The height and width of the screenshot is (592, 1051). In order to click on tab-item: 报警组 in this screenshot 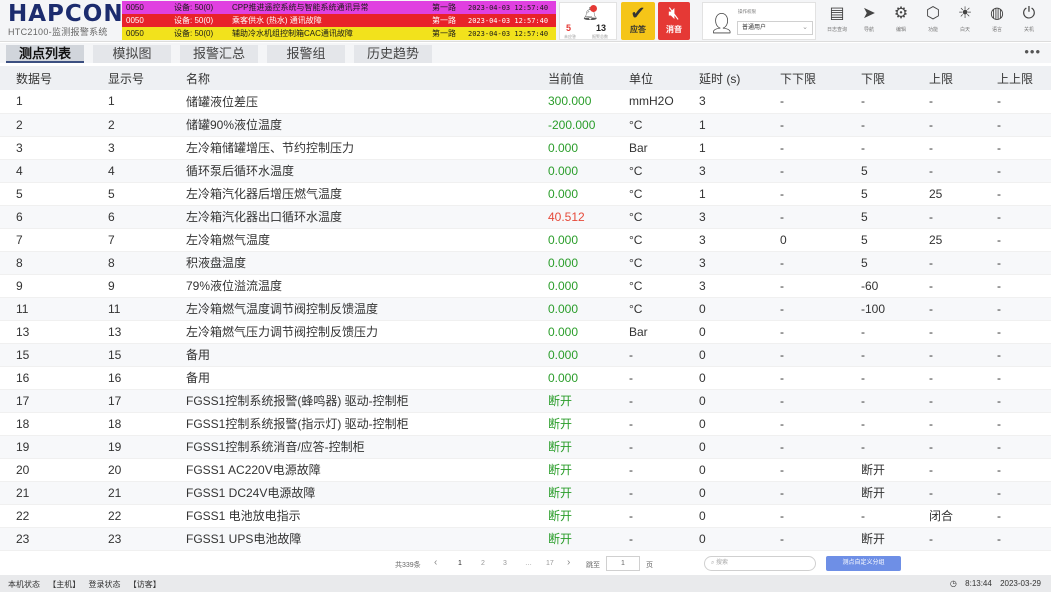, I will do `click(306, 54)`.